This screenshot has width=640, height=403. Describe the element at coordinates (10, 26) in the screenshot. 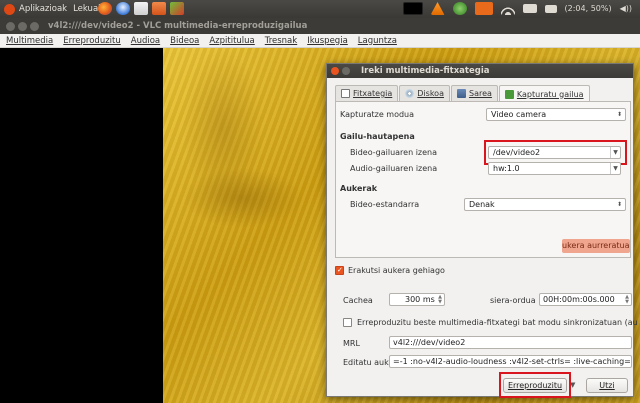

I see `close-window-icon` at that location.